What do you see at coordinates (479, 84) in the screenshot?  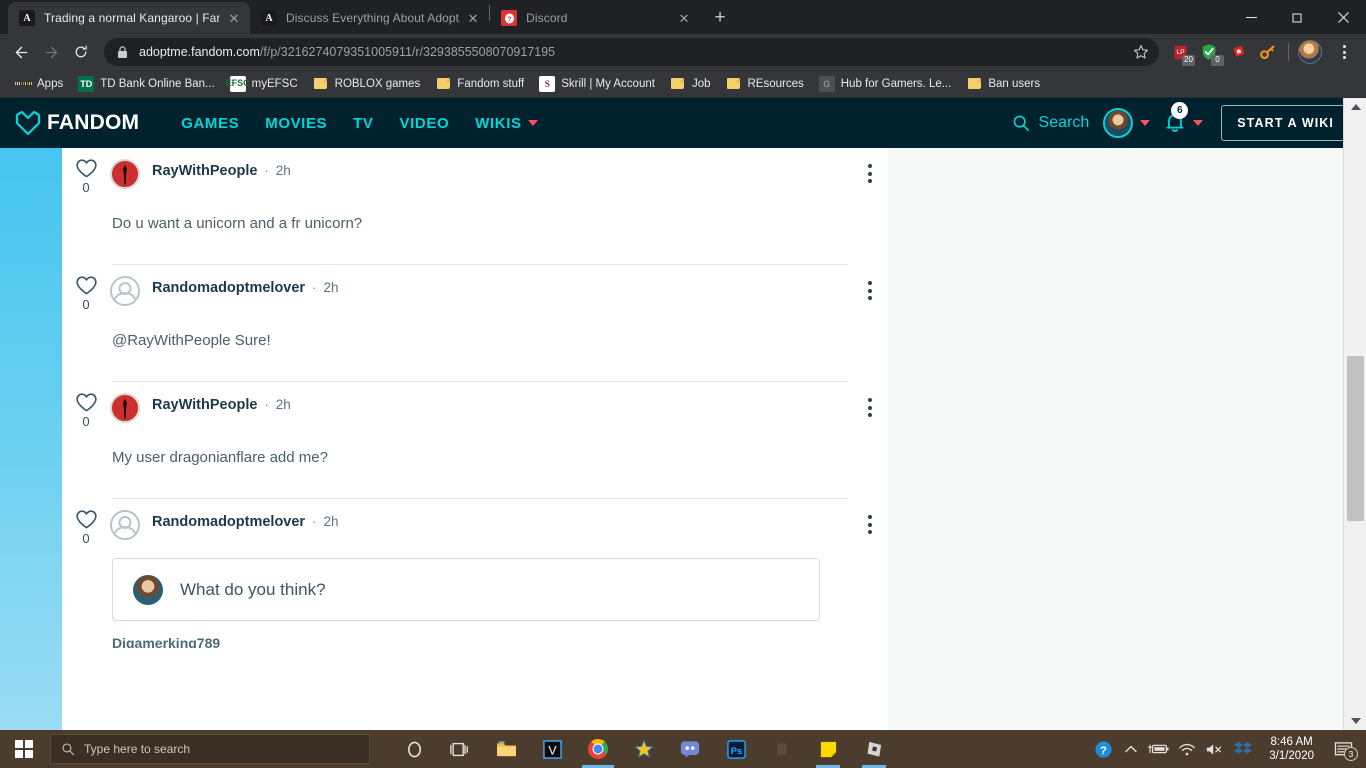 I see `bookmark-fandom-stuff: Fandom stuff` at bounding box center [479, 84].